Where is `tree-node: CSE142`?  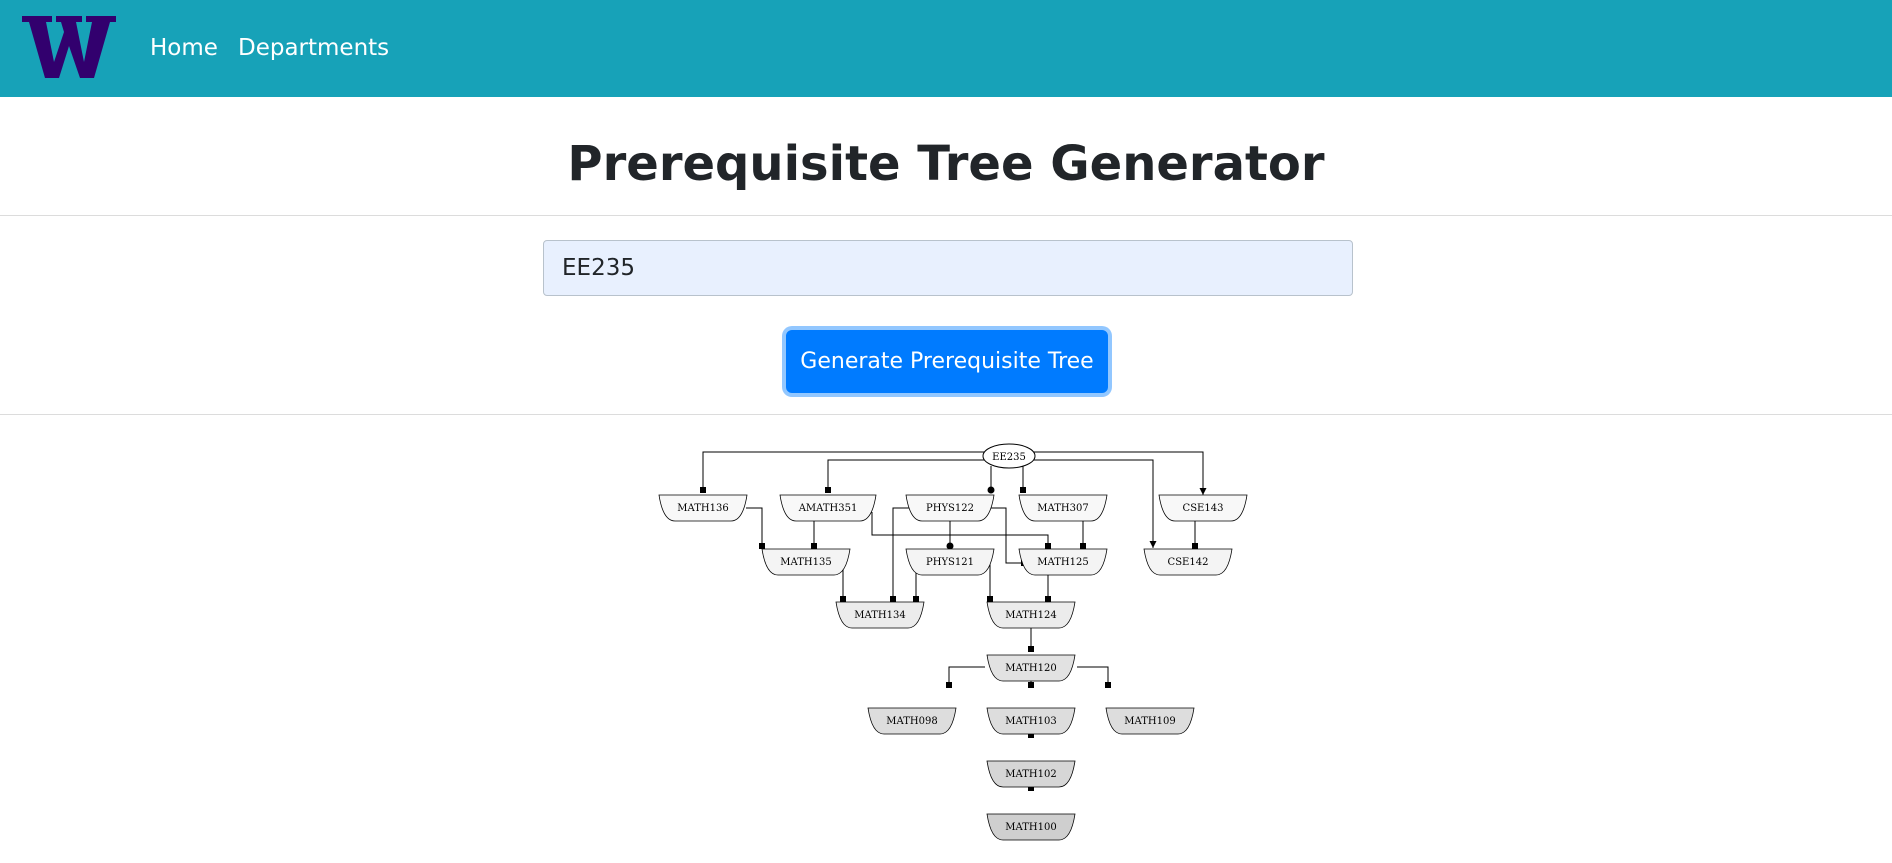 tree-node: CSE142 is located at coordinates (1188, 562).